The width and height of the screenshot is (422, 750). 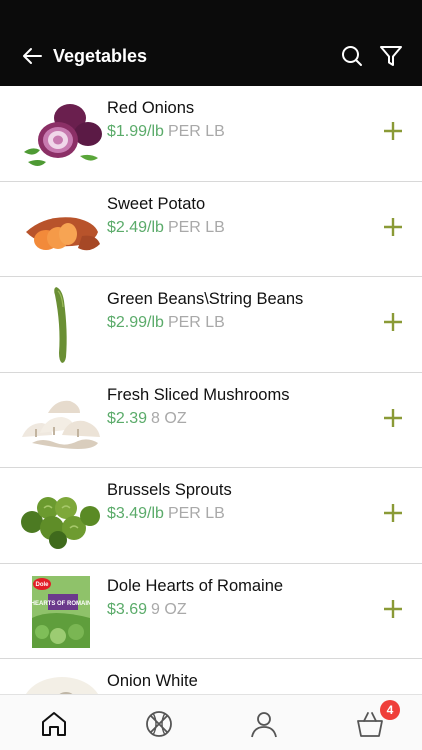 What do you see at coordinates (32, 56) in the screenshot?
I see `back-arrow-icon` at bounding box center [32, 56].